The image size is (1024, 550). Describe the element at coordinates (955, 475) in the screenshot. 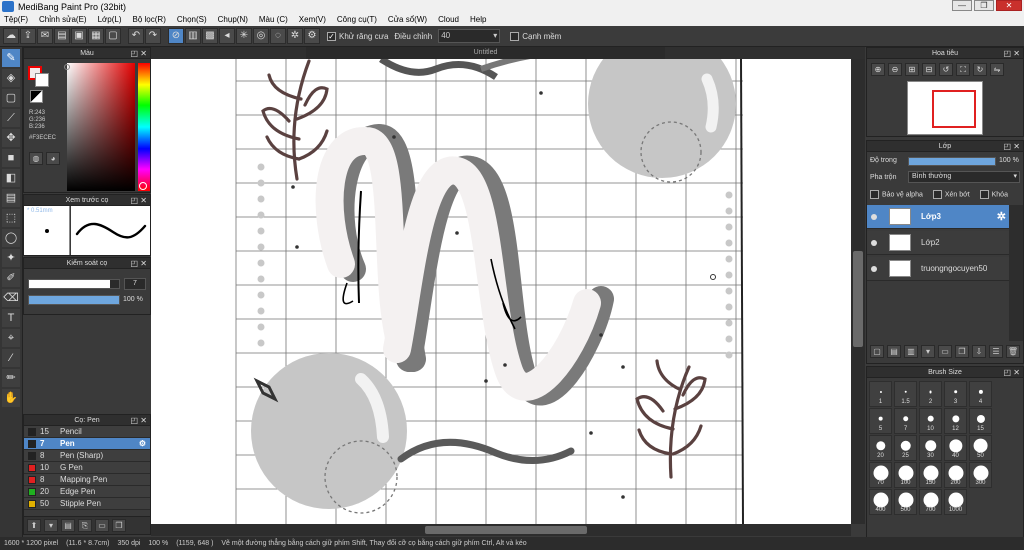

I see `brush-size-cell: 200` at that location.